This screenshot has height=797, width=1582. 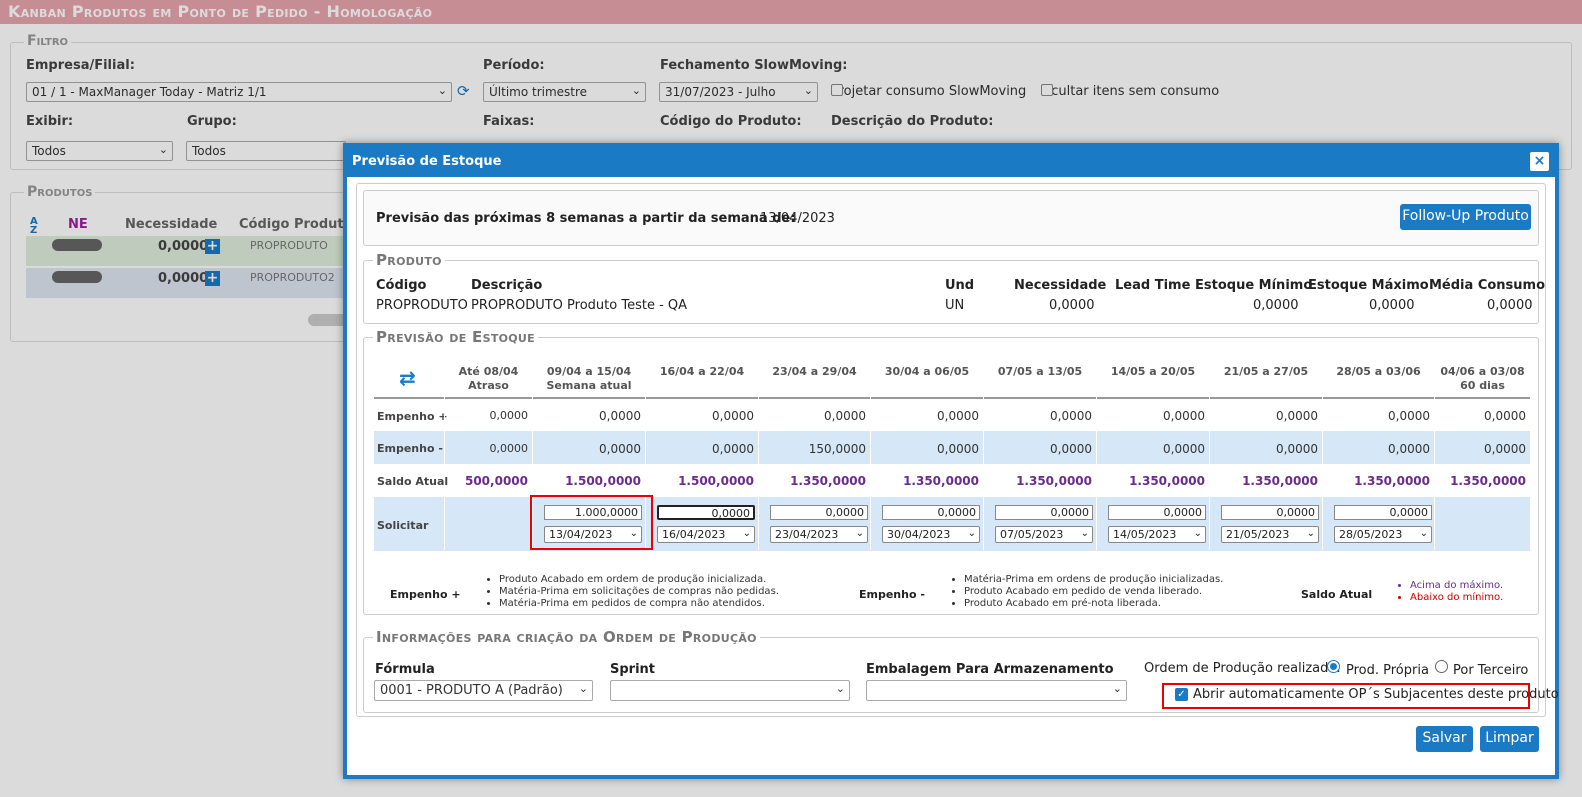 I want to click on embalagem-select: ⌄, so click(x=996, y=690).